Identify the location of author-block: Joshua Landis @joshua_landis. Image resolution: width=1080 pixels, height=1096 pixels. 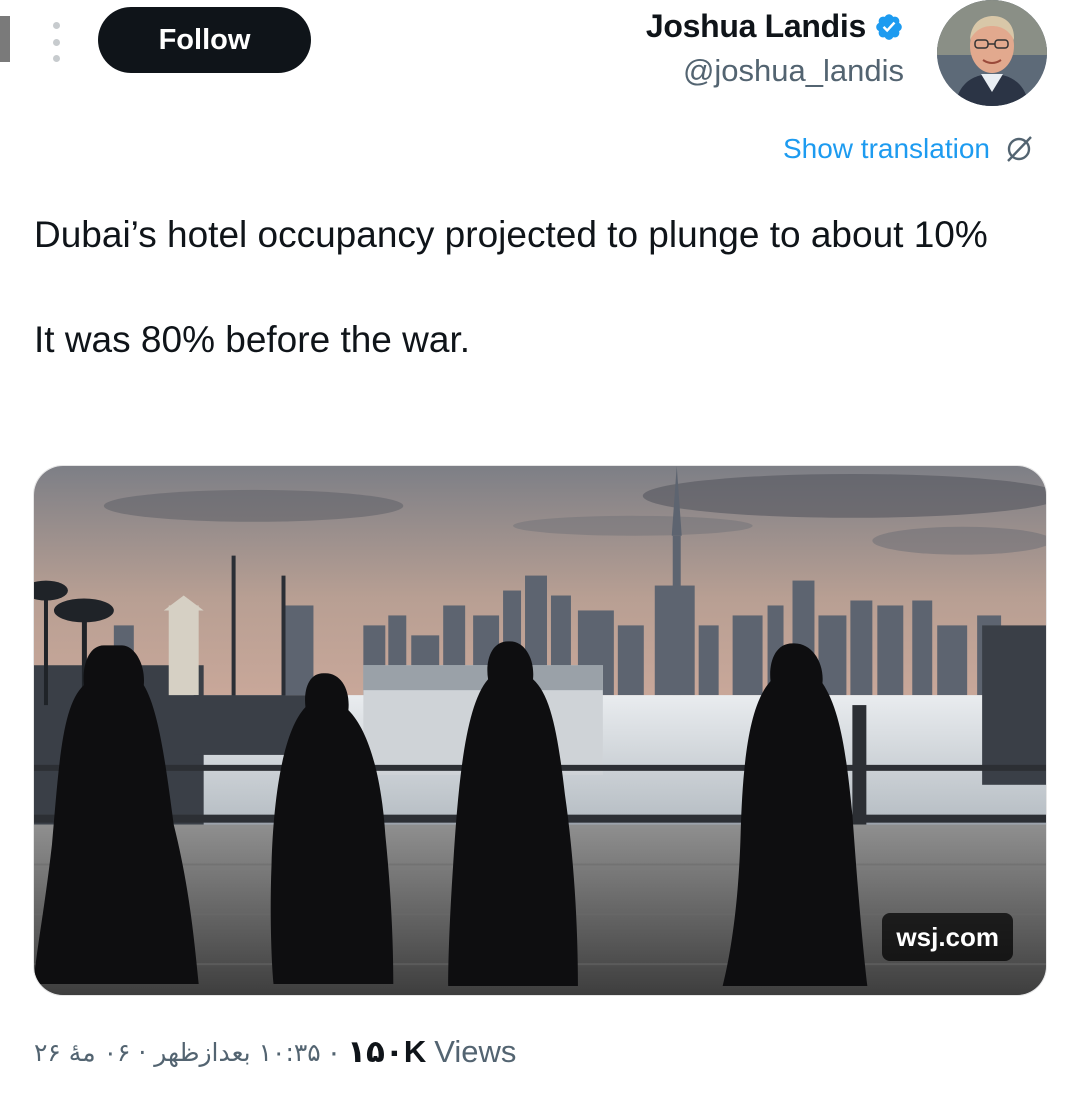
(775, 48).